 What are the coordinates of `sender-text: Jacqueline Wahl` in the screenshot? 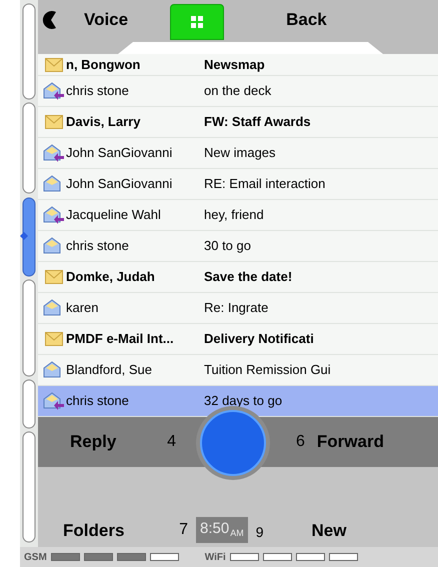 It's located at (114, 215).